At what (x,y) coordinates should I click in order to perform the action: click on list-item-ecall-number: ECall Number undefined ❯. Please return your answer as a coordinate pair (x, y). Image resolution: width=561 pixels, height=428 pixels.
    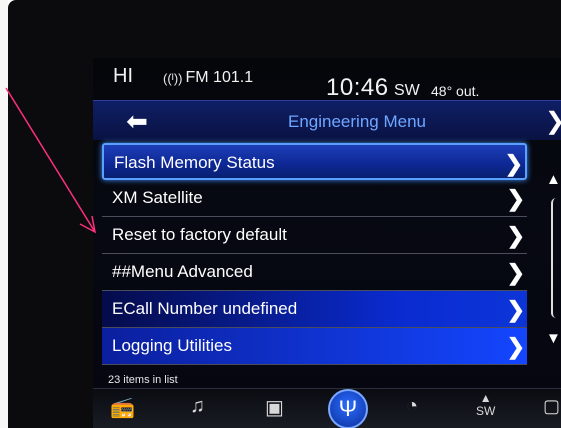
    Looking at the image, I should click on (314, 309).